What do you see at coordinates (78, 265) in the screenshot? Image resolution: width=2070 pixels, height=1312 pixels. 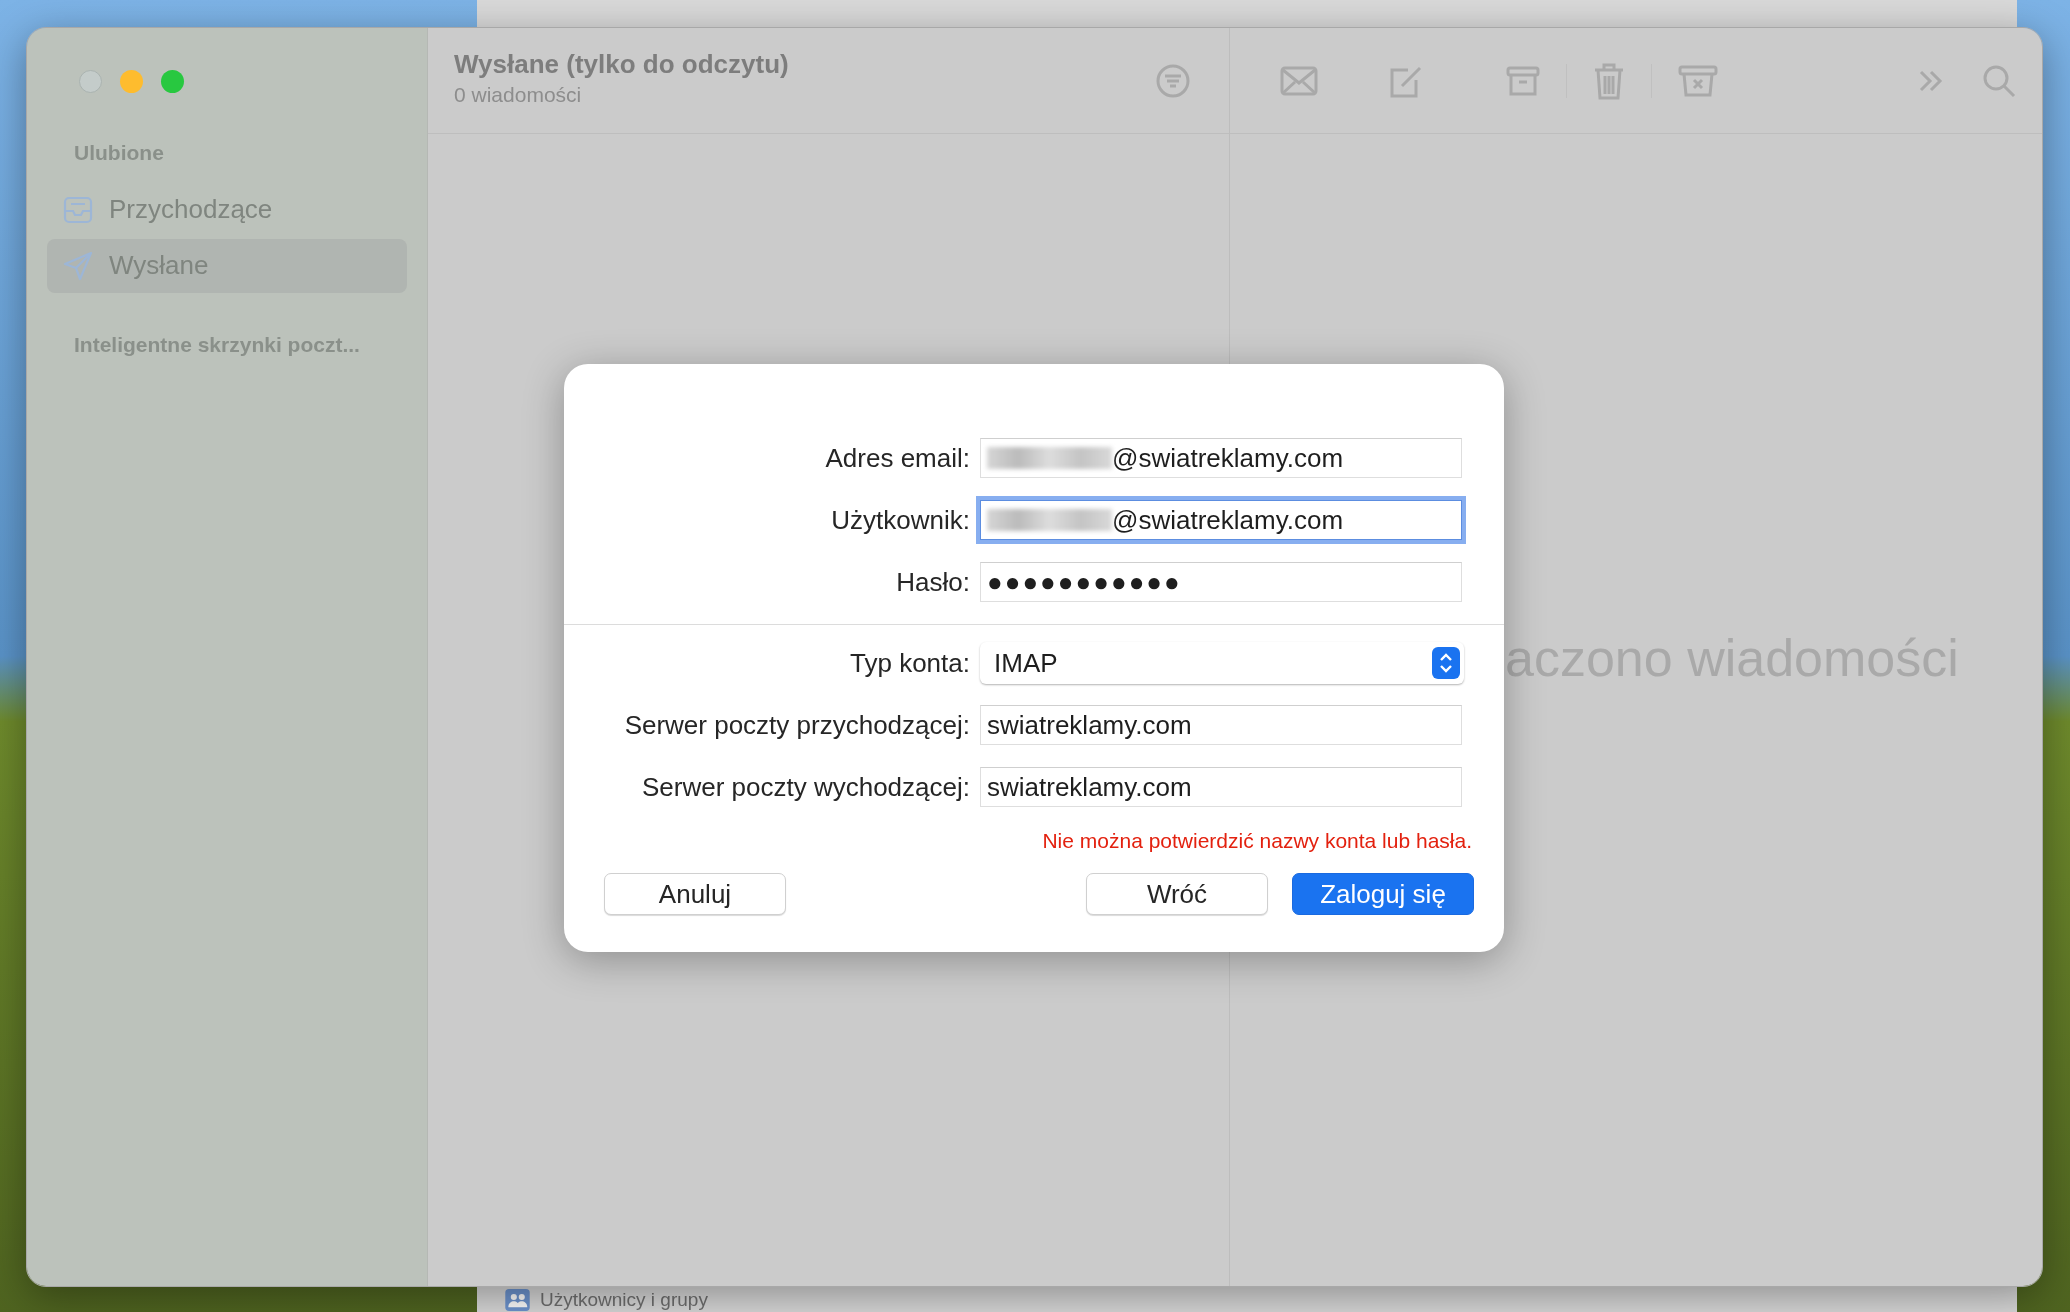 I see `paper-plane-icon` at bounding box center [78, 265].